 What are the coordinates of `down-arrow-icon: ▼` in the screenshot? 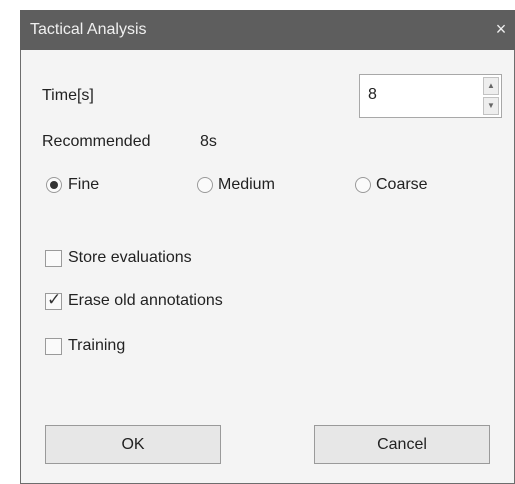 It's located at (491, 106).